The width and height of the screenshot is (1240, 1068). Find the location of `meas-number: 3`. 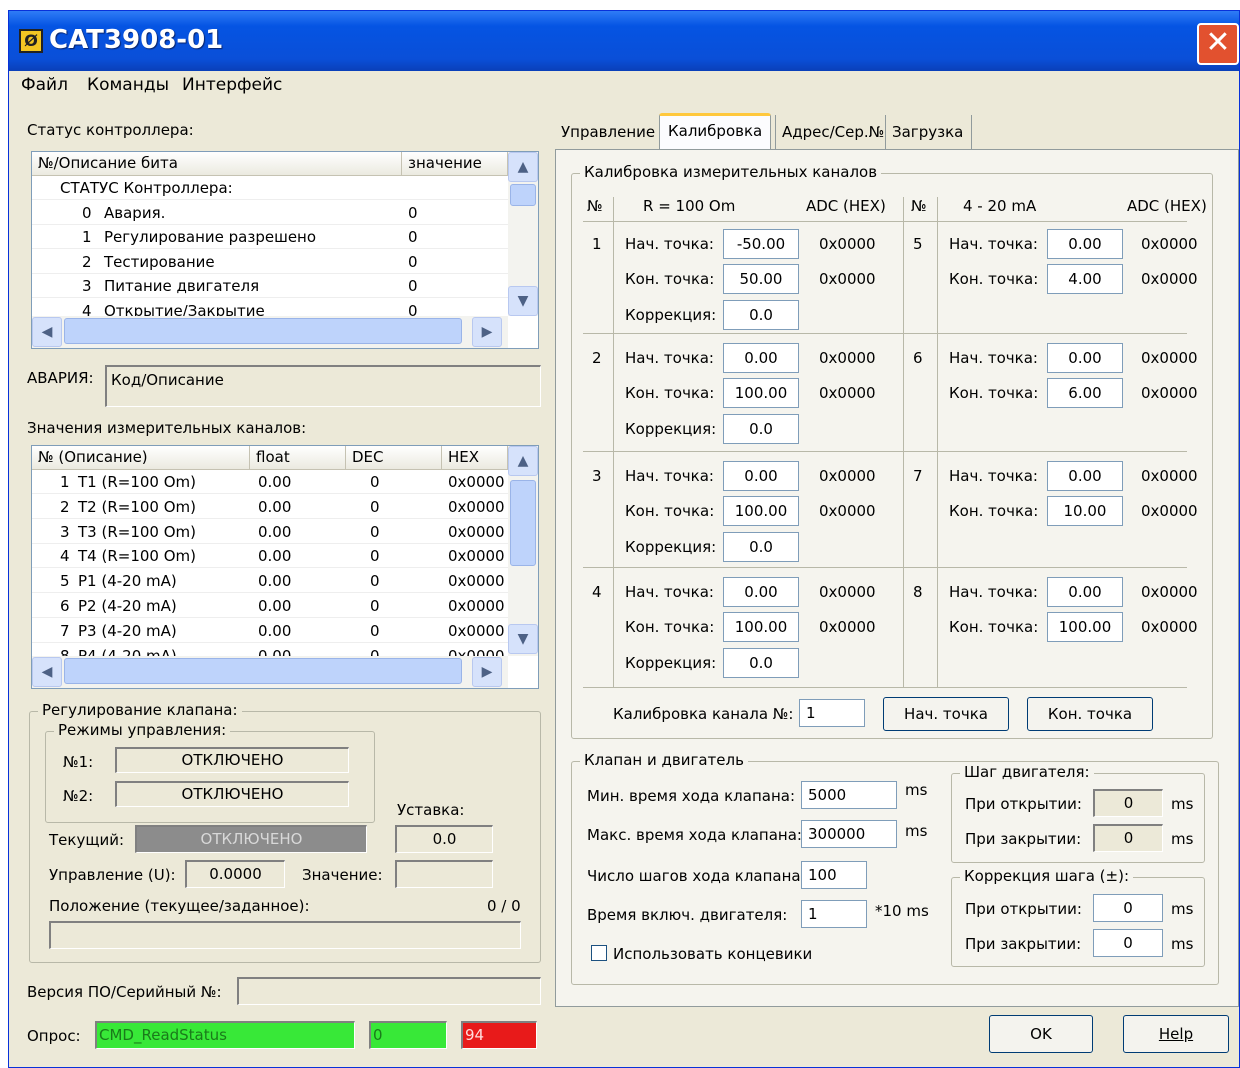

meas-number: 3 is located at coordinates (65, 531).